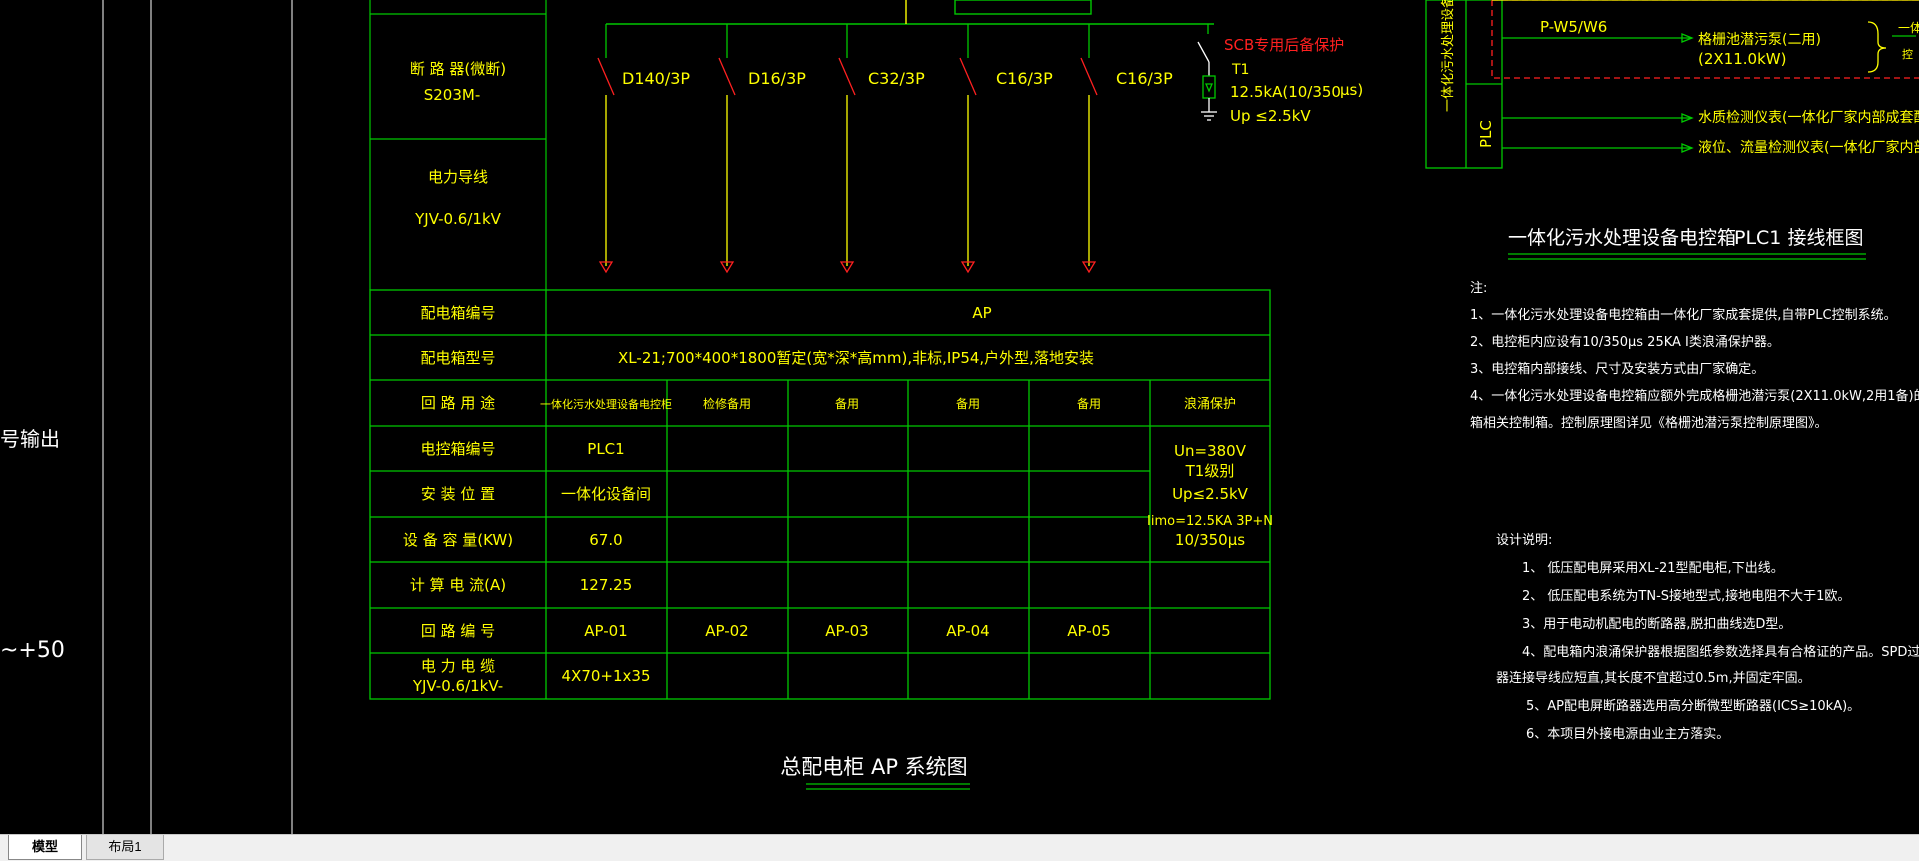  What do you see at coordinates (888, 786) in the screenshot?
I see `main-title-underline` at bounding box center [888, 786].